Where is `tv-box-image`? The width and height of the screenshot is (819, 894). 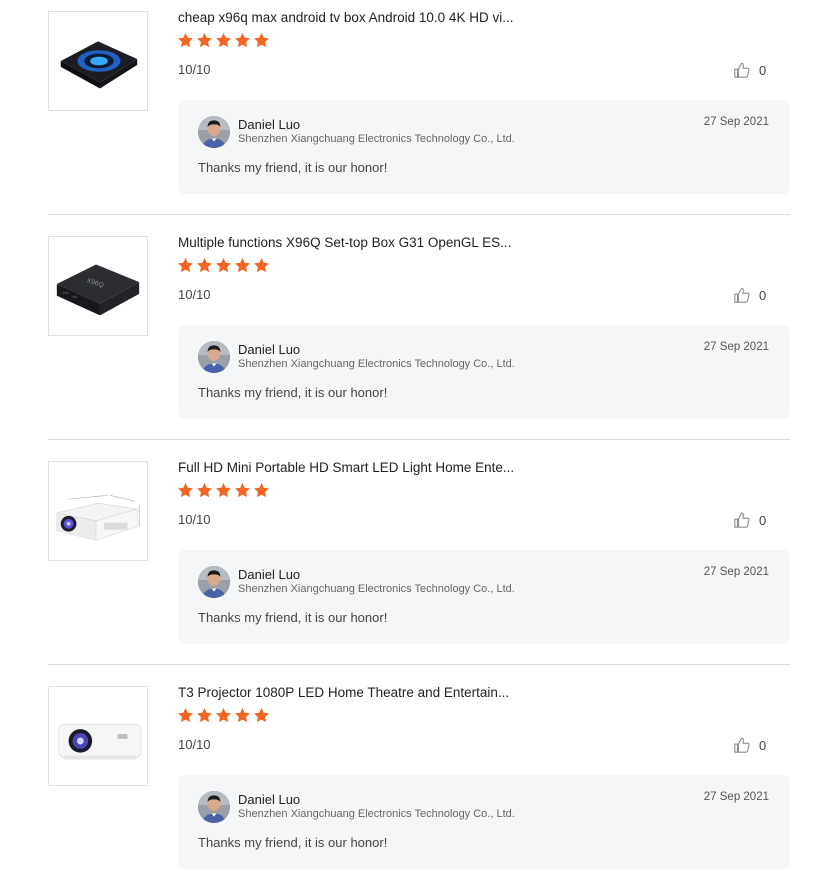
tv-box-image is located at coordinates (98, 61).